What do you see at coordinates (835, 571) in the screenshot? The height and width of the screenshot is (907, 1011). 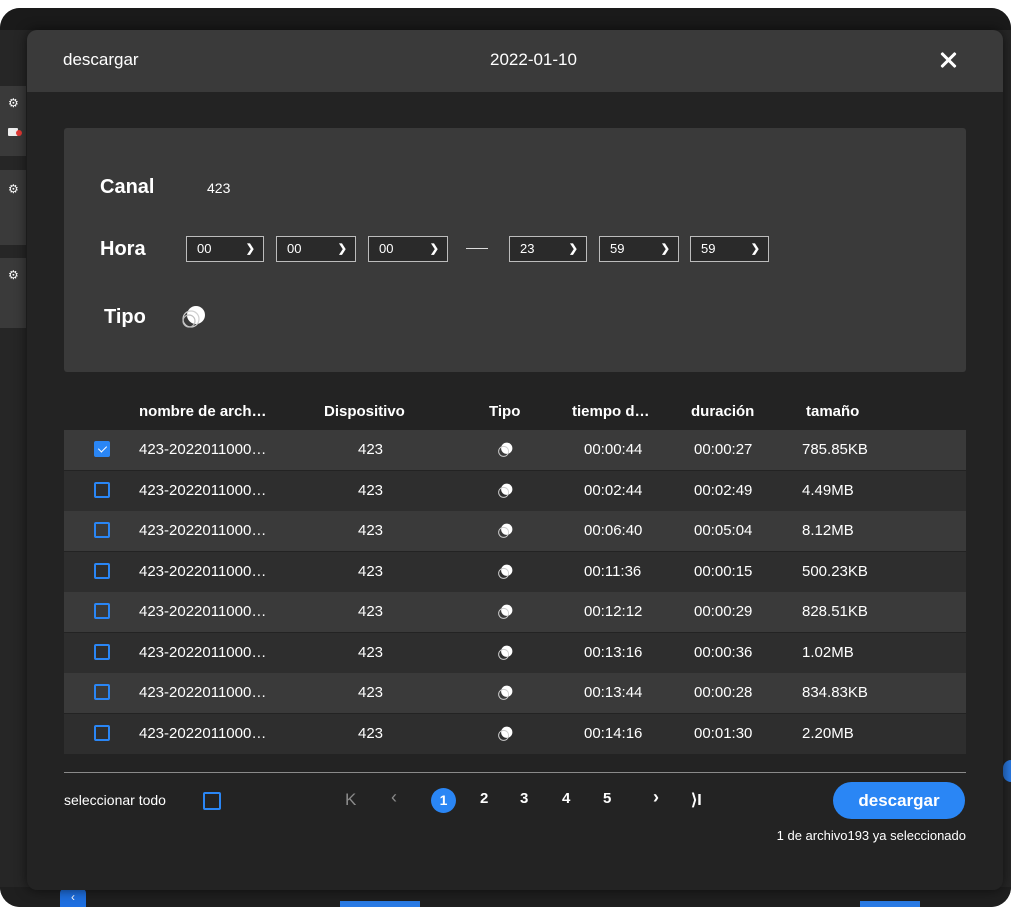 I see `cell-size: 500.23KB` at bounding box center [835, 571].